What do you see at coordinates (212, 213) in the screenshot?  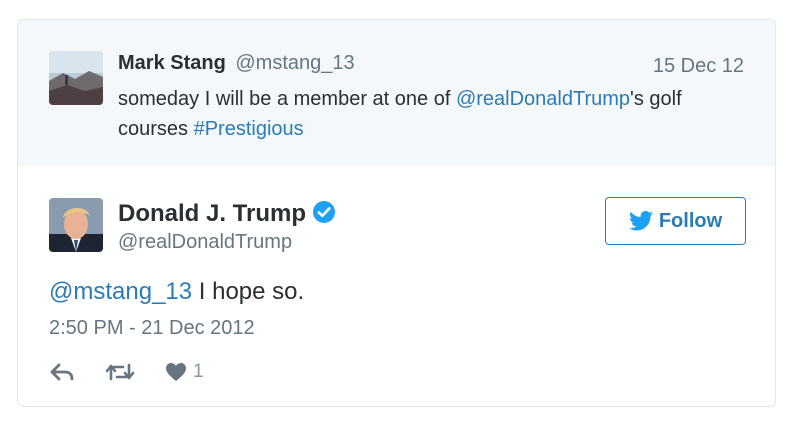 I see `author-name: Donald J. Trump` at bounding box center [212, 213].